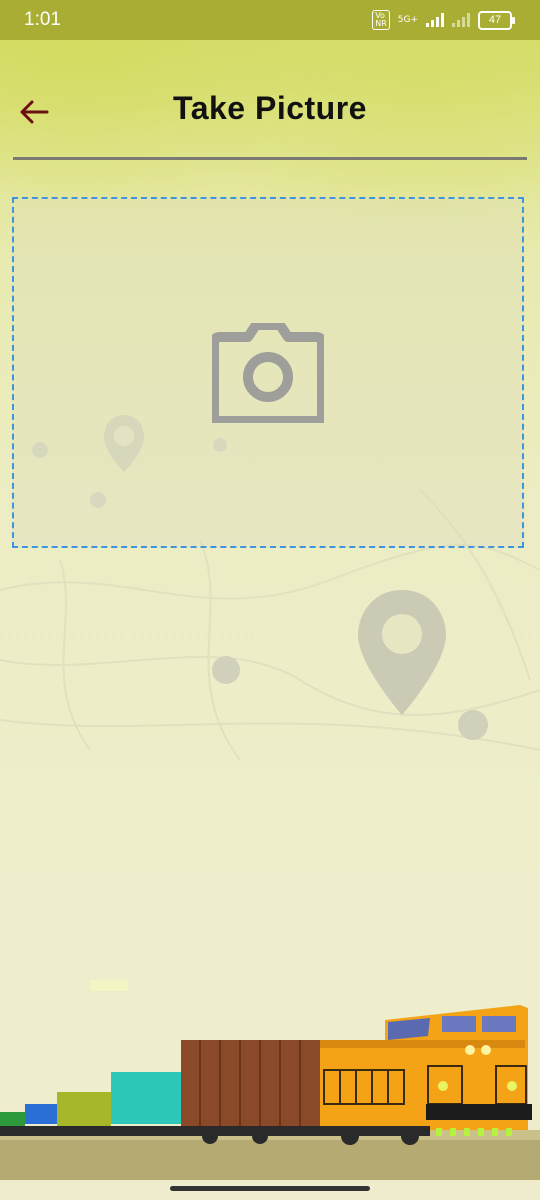 The width and height of the screenshot is (540, 1200). Describe the element at coordinates (461, 20) in the screenshot. I see `signal-secondary-icon` at that location.